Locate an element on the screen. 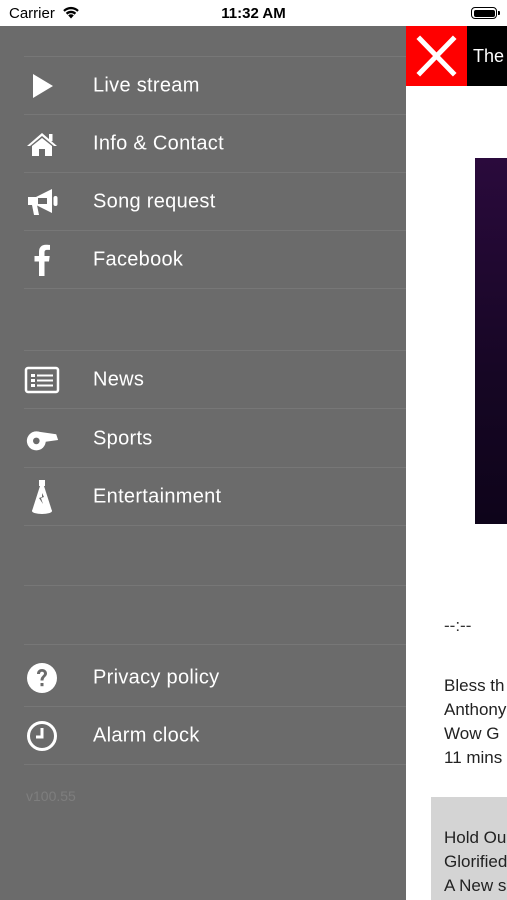 Image resolution: width=507 pixels, height=900 pixels. menu-item-label: Privacy policy is located at coordinates (156, 677).